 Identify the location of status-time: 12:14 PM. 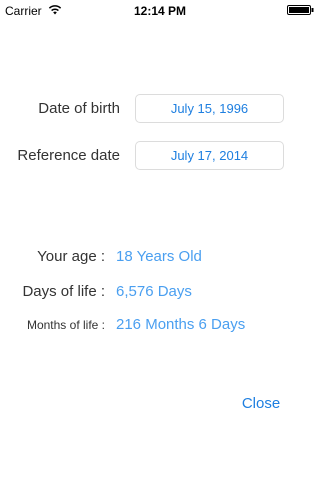
(160, 11).